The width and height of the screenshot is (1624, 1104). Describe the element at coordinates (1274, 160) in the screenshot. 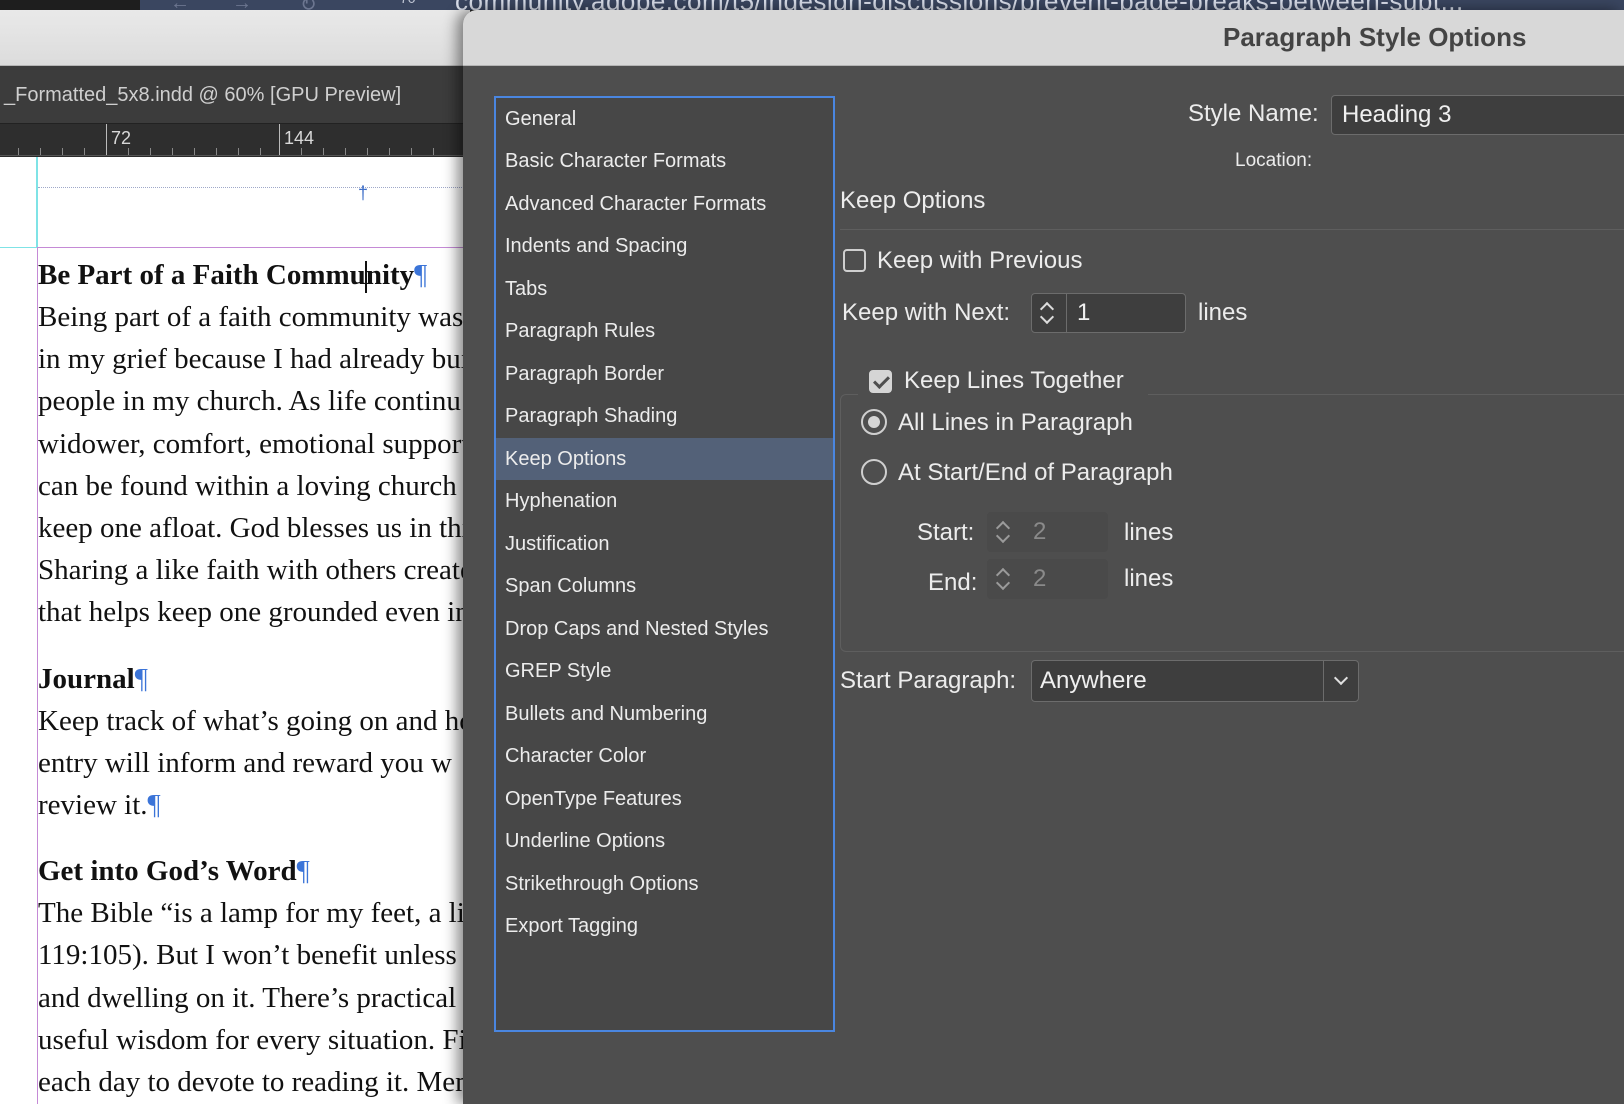

I see `location-label: Location:` at that location.